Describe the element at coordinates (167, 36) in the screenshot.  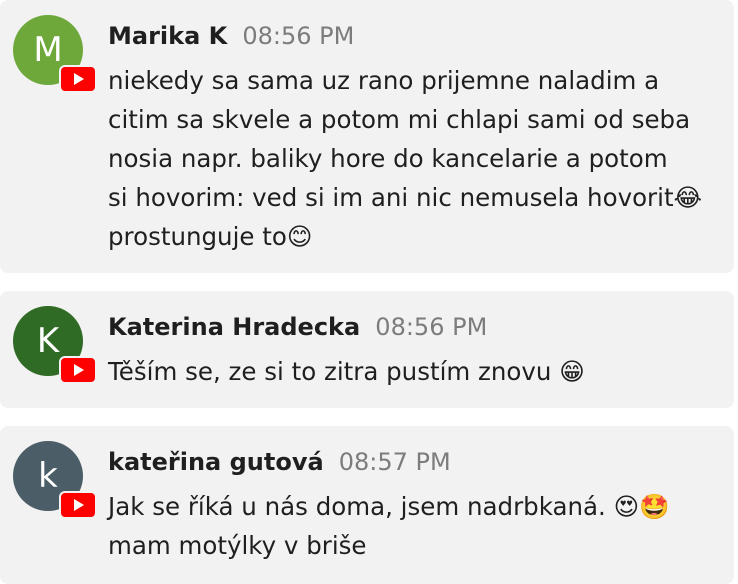
I see `author-name: Marika K` at that location.